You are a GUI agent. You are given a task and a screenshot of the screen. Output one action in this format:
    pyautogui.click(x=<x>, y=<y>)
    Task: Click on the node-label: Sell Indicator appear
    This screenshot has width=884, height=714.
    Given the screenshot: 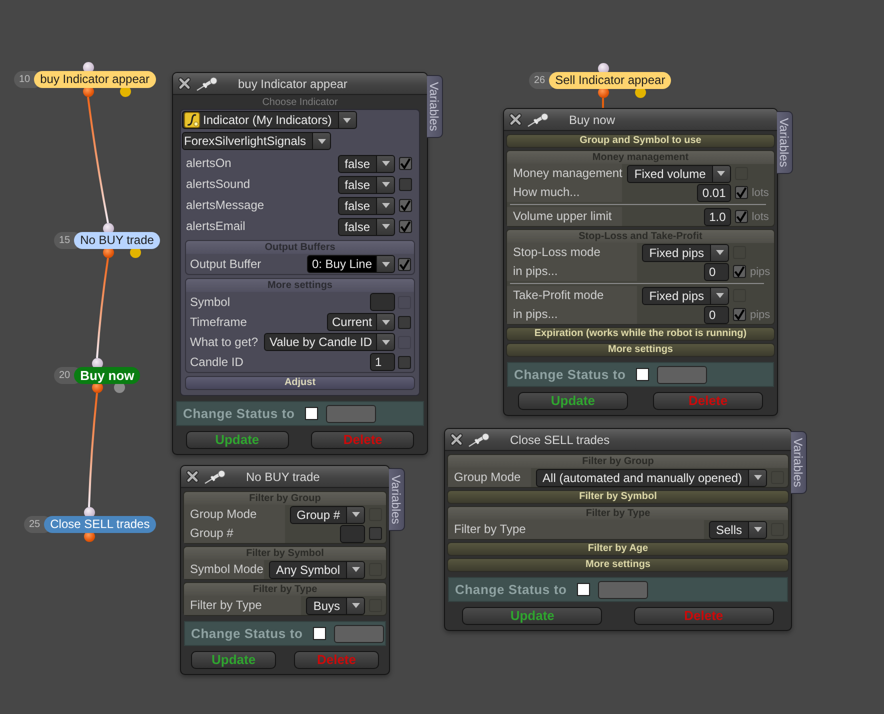 What is the action you would take?
    pyautogui.click(x=610, y=80)
    